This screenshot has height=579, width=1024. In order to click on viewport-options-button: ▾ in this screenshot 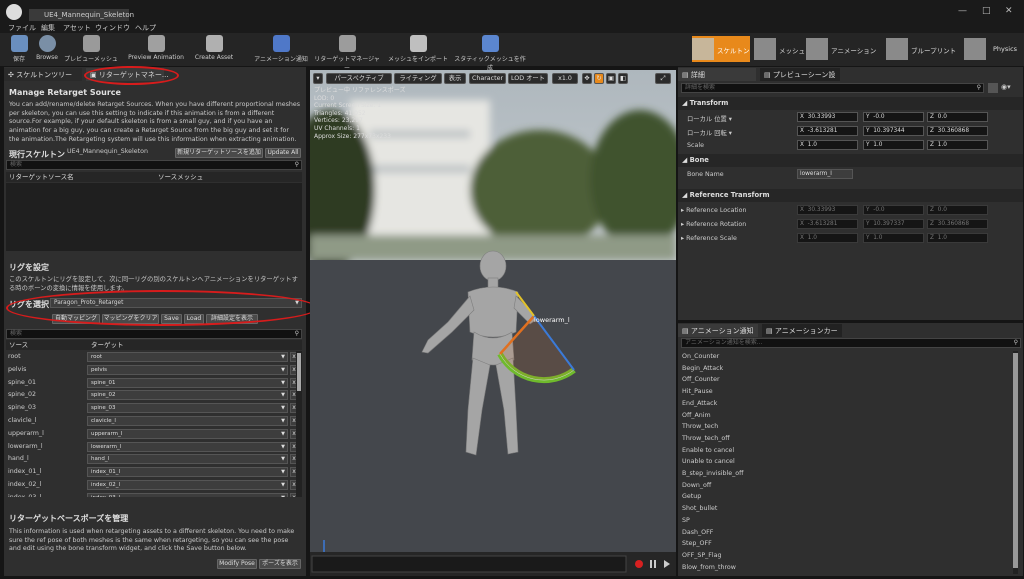, I will do `click(318, 78)`.